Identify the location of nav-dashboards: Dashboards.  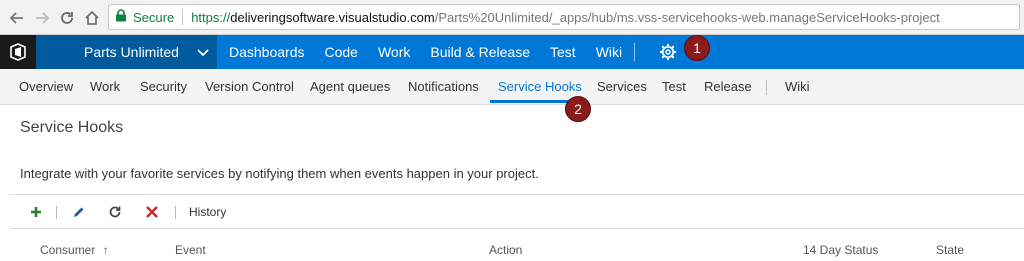
(267, 52).